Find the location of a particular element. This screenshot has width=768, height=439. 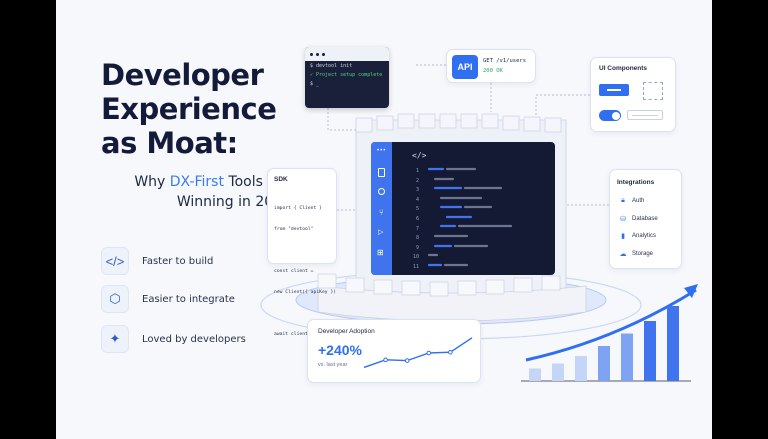

integration-item: ⛁ Database is located at coordinates (638, 219).